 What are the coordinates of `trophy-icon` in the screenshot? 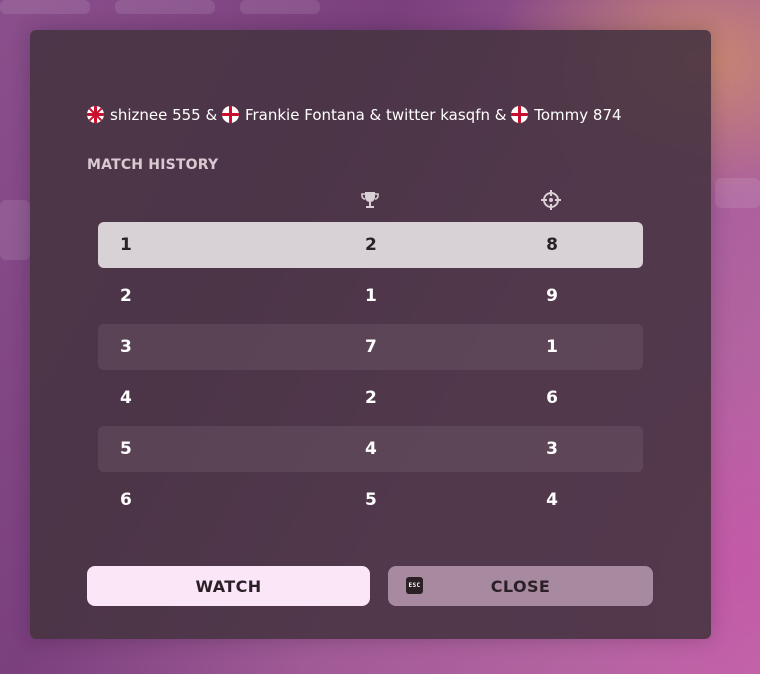 It's located at (370, 200).